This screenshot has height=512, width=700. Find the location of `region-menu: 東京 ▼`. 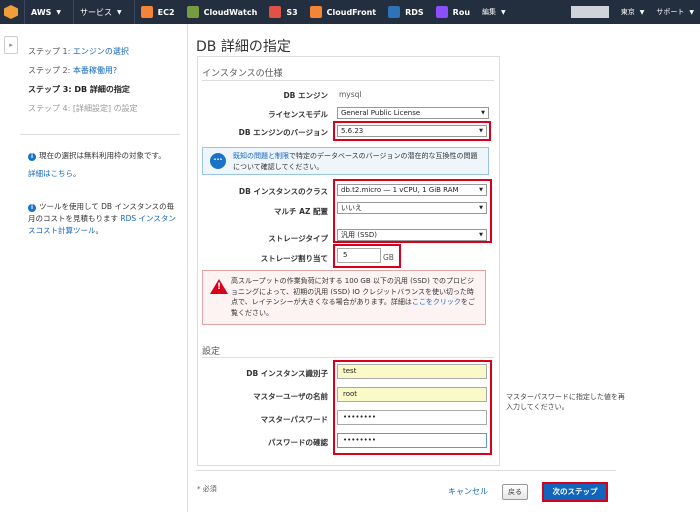

region-menu: 東京 ▼ is located at coordinates (633, 12).